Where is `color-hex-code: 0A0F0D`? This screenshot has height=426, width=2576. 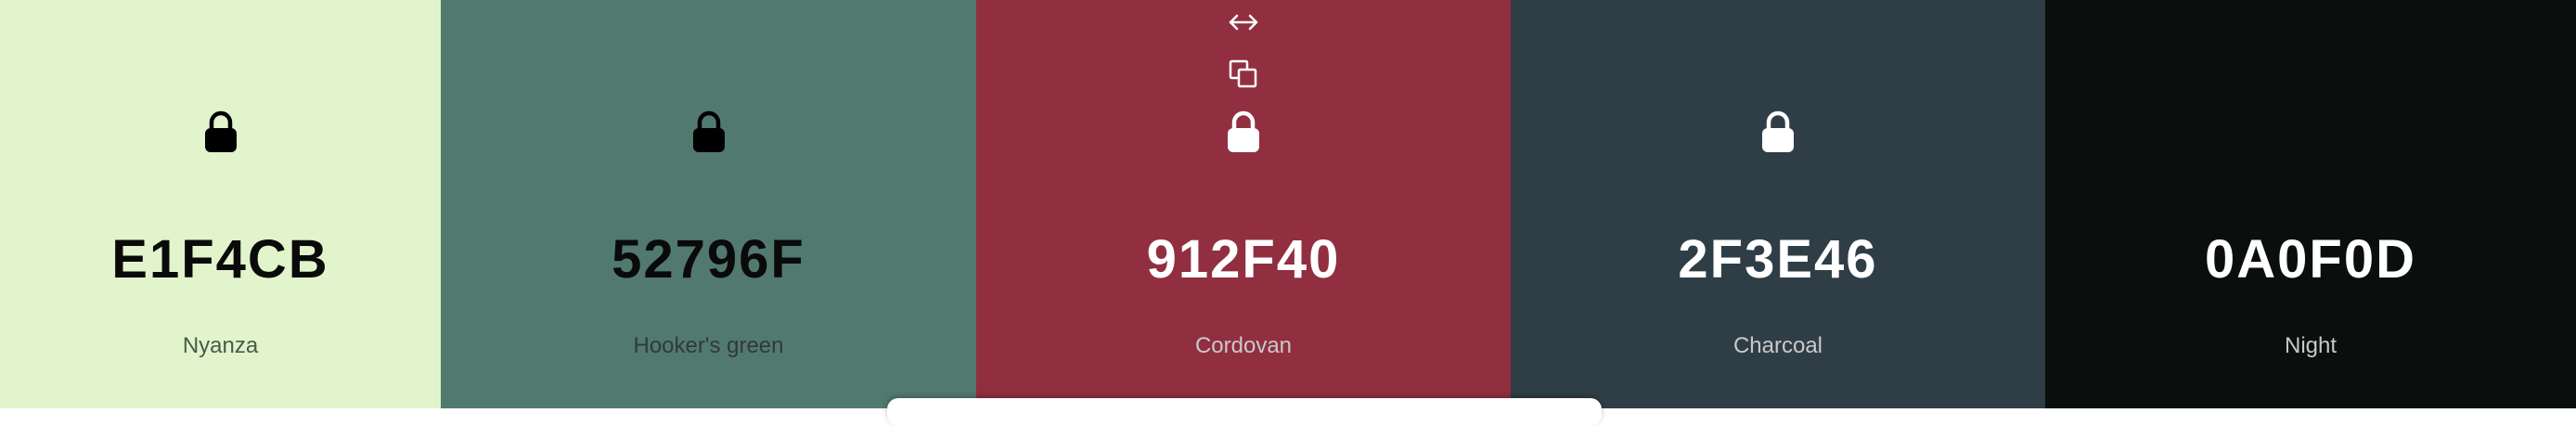
color-hex-code: 0A0F0D is located at coordinates (2310, 259).